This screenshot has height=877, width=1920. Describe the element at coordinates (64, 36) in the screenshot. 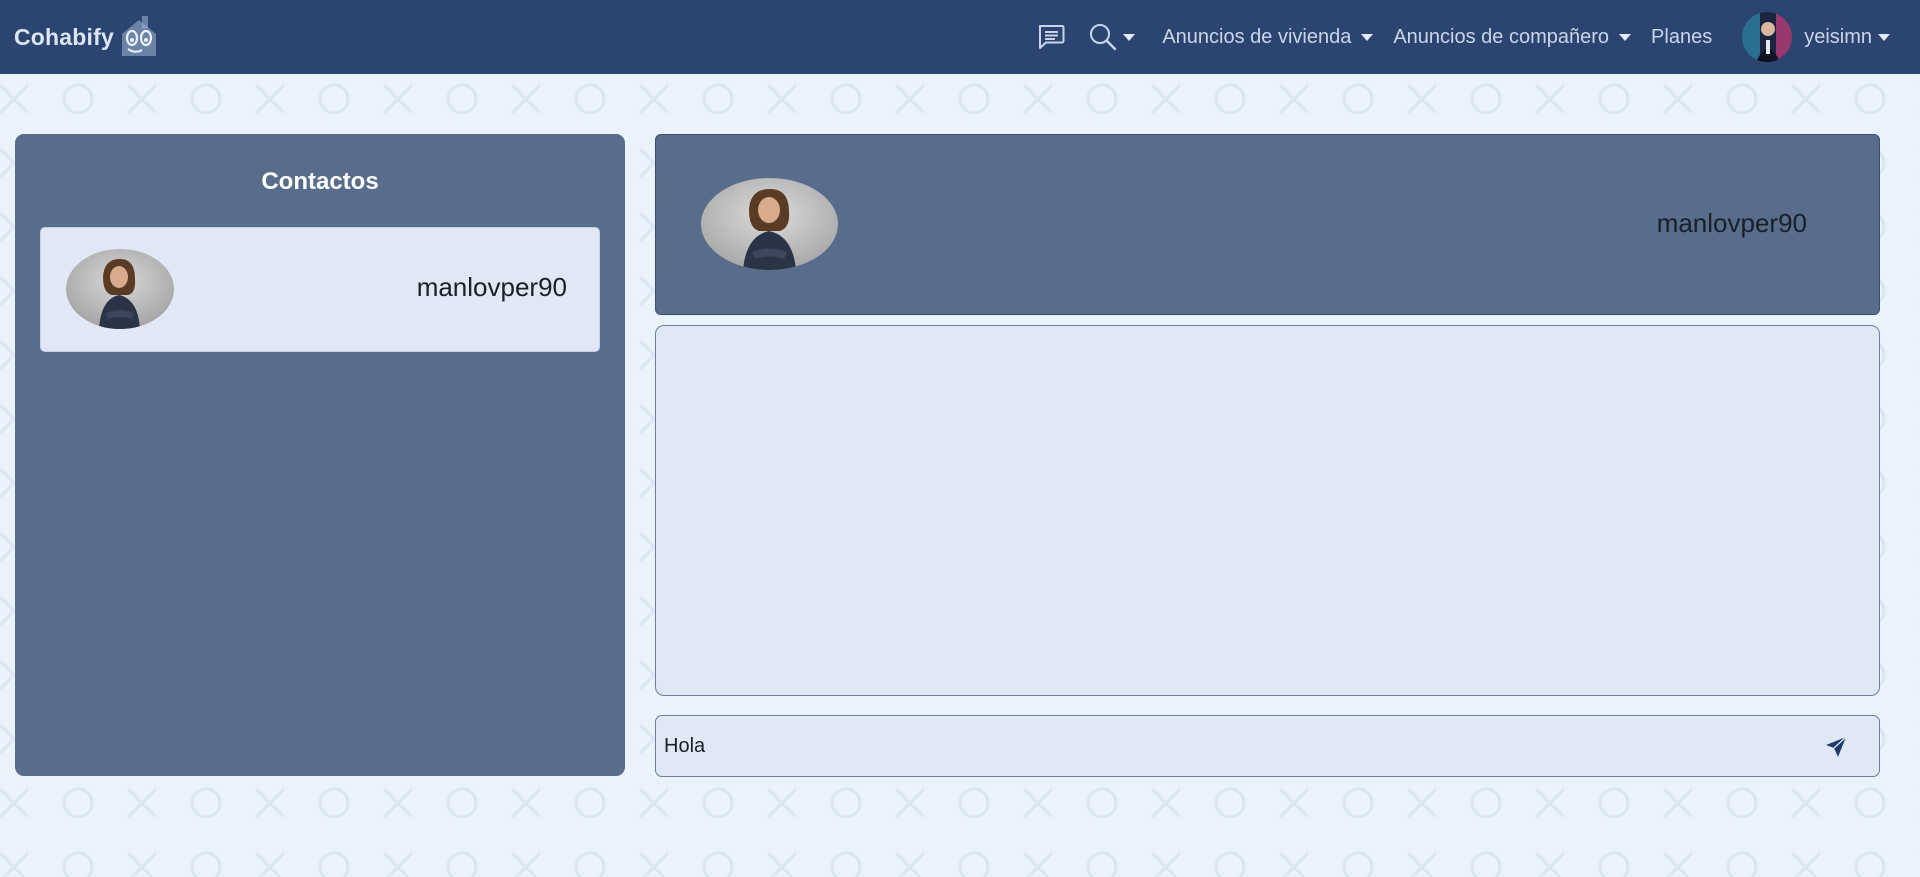

I see `brand-name: Cohabify` at that location.